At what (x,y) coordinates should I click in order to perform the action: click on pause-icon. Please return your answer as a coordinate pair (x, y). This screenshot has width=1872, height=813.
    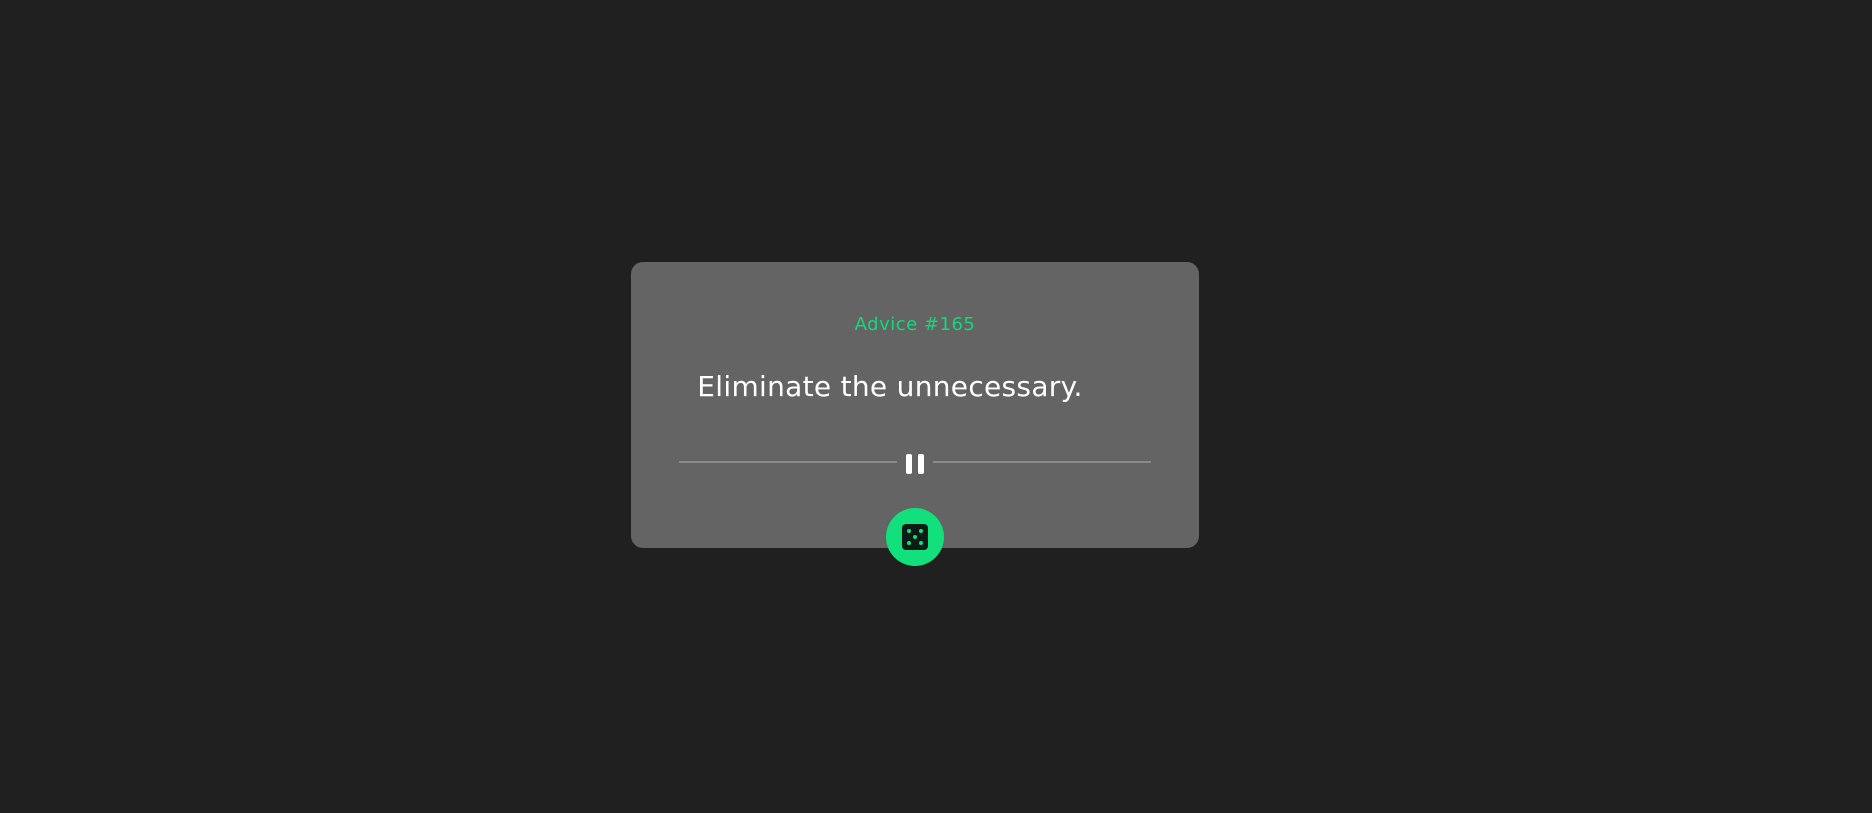
    Looking at the image, I should click on (915, 464).